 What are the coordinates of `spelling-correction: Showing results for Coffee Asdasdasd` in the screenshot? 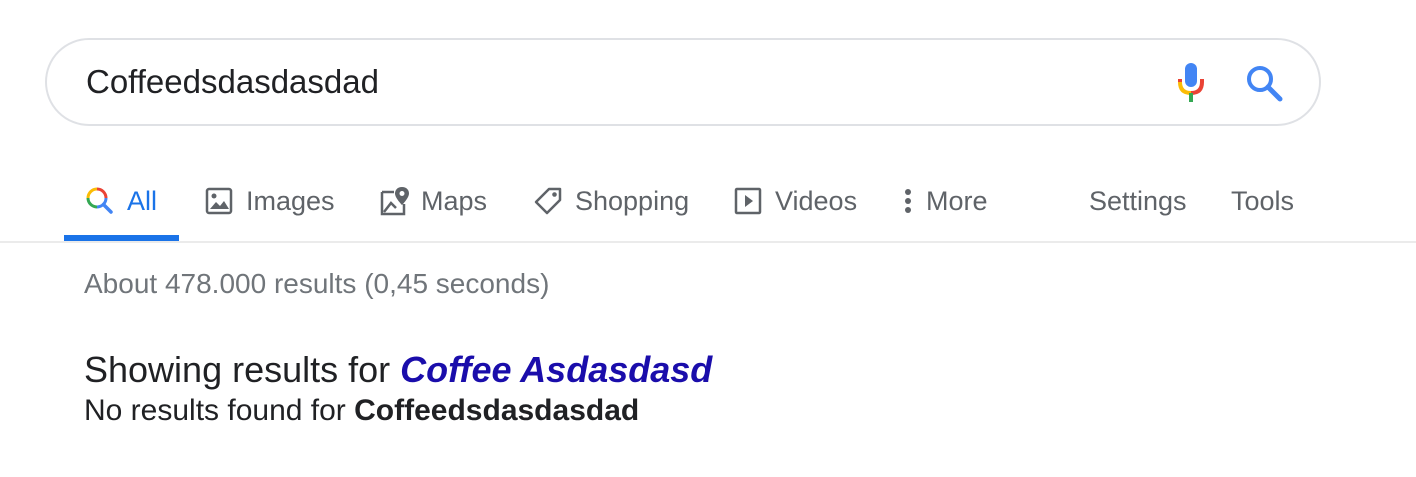 It's located at (398, 370).